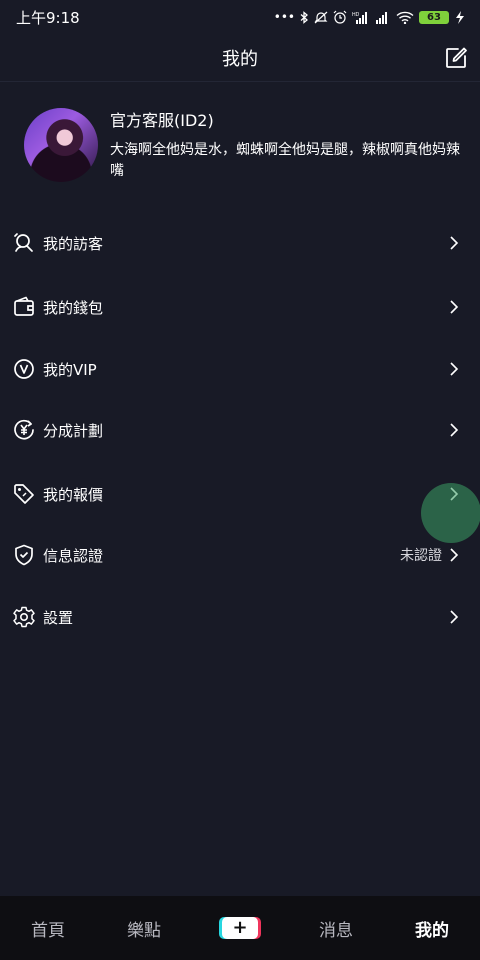 Image resolution: width=480 pixels, height=960 pixels. I want to click on plus-icon: +, so click(240, 928).